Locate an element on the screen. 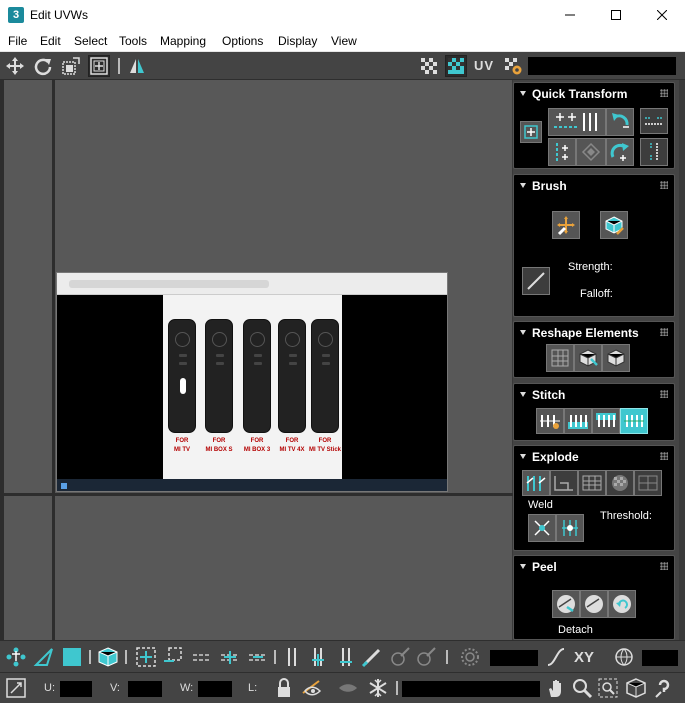 The width and height of the screenshot is (685, 703). menu-select: Select is located at coordinates (90, 41).